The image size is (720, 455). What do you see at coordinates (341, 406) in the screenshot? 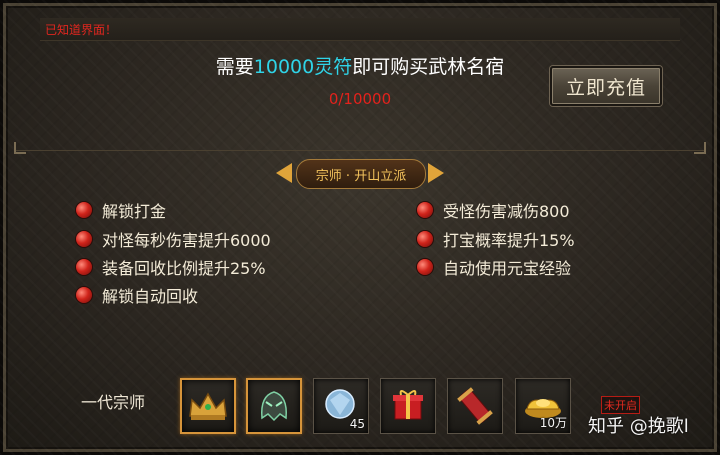
I see `reward-slot-gem: 45` at bounding box center [341, 406].